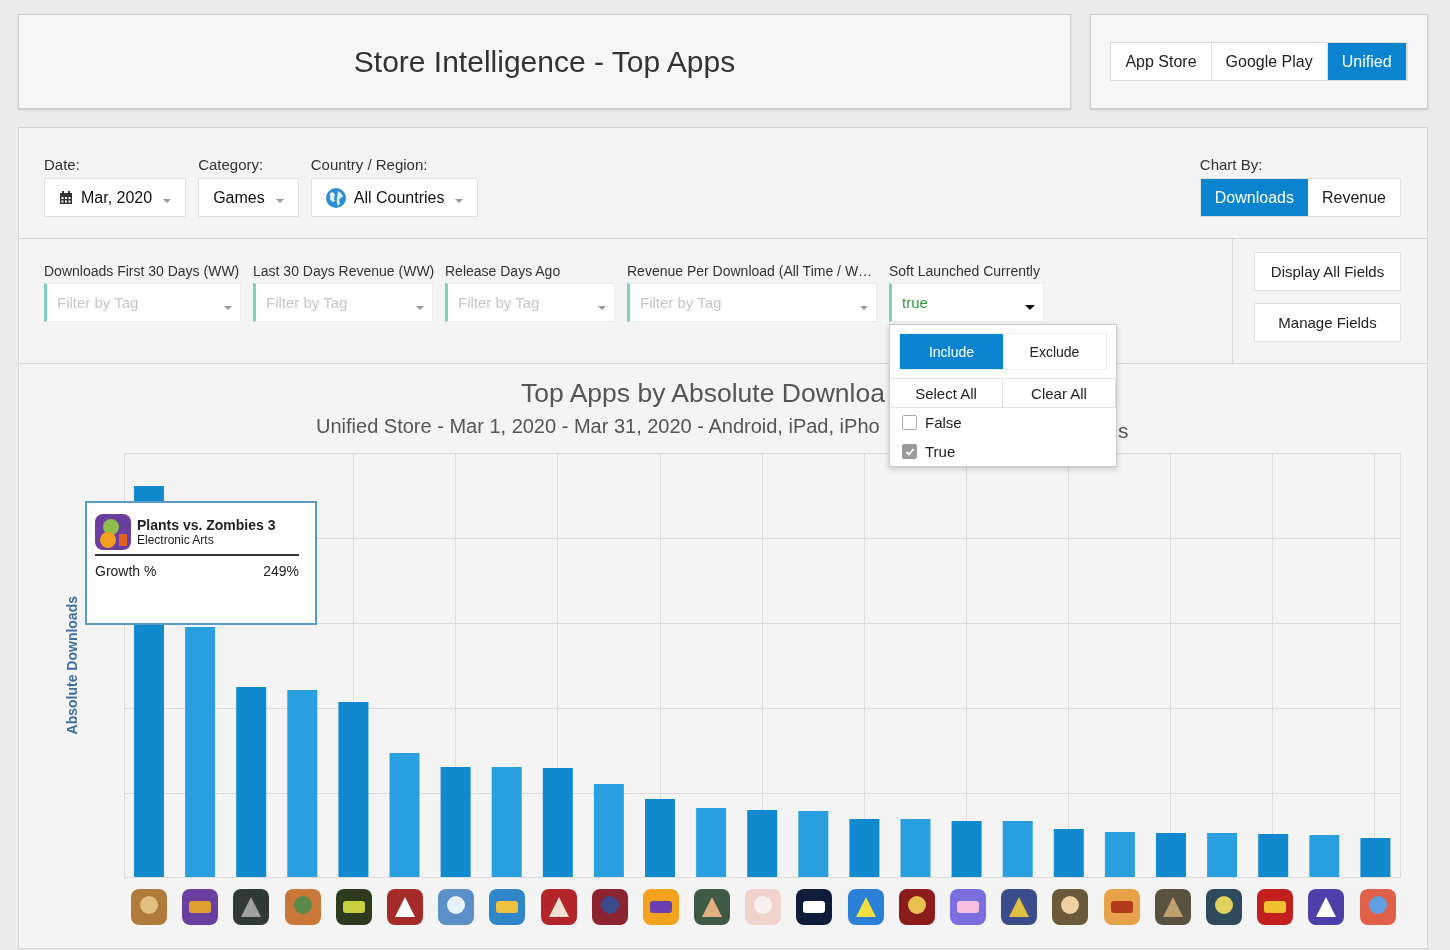  I want to click on field-label: Downloads First 30 Days (WW), so click(142, 271).